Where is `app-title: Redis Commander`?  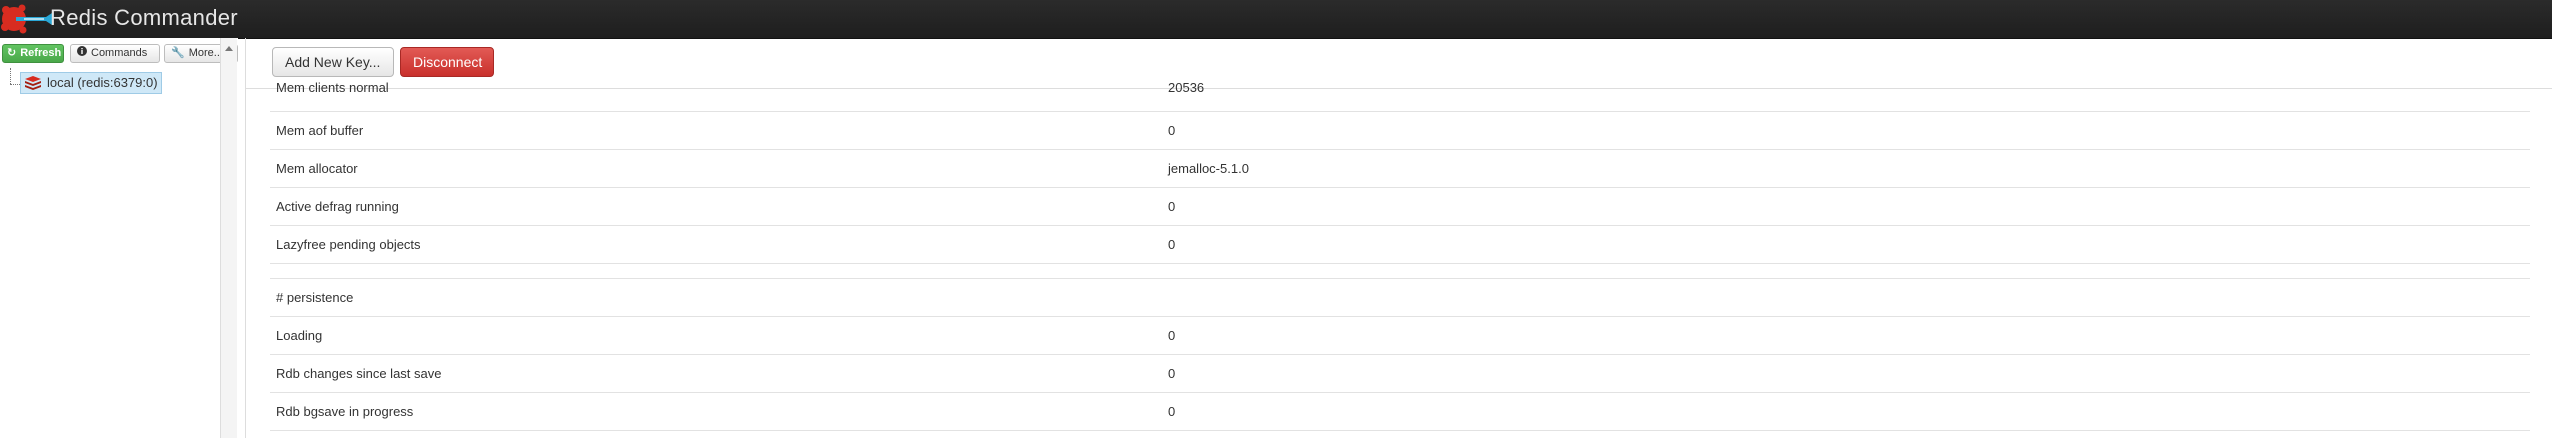
app-title: Redis Commander is located at coordinates (144, 17).